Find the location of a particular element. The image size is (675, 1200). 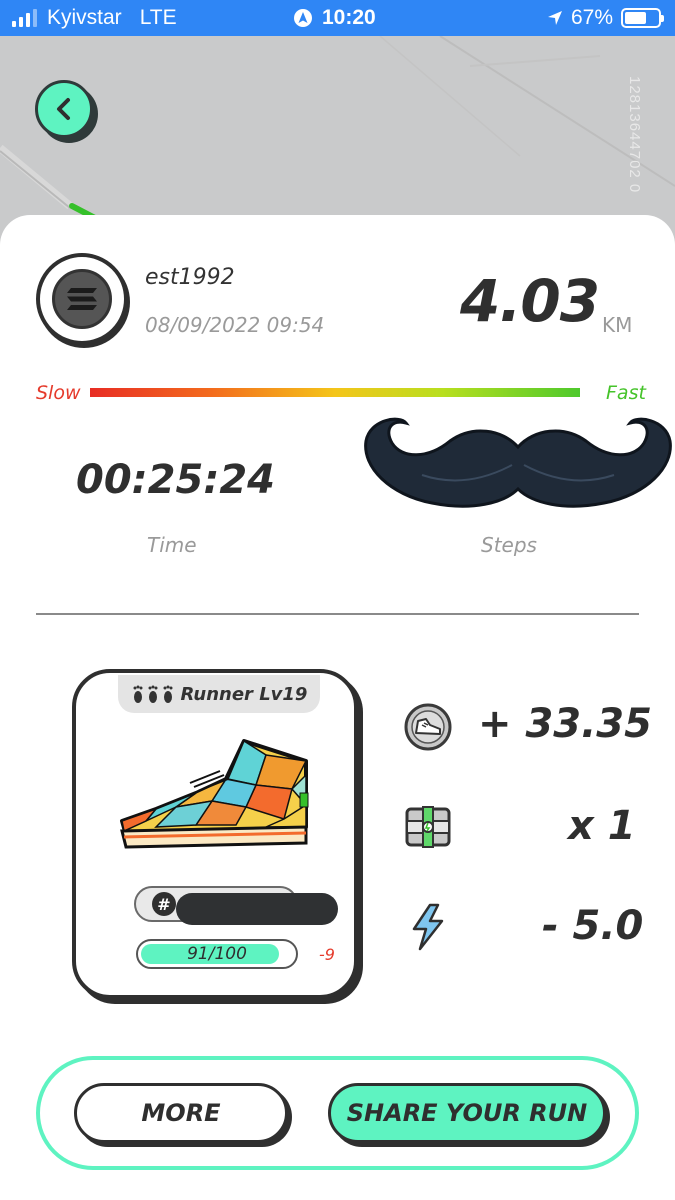

sneaker-card: Runner Lv19 # 91/100 -9 is located at coordinates (215, 834).